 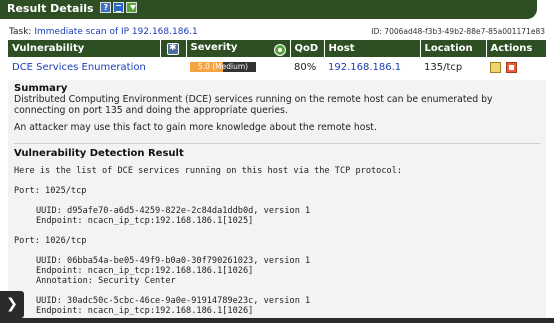 I want to click on col-actions: Actions, so click(x=516, y=48).